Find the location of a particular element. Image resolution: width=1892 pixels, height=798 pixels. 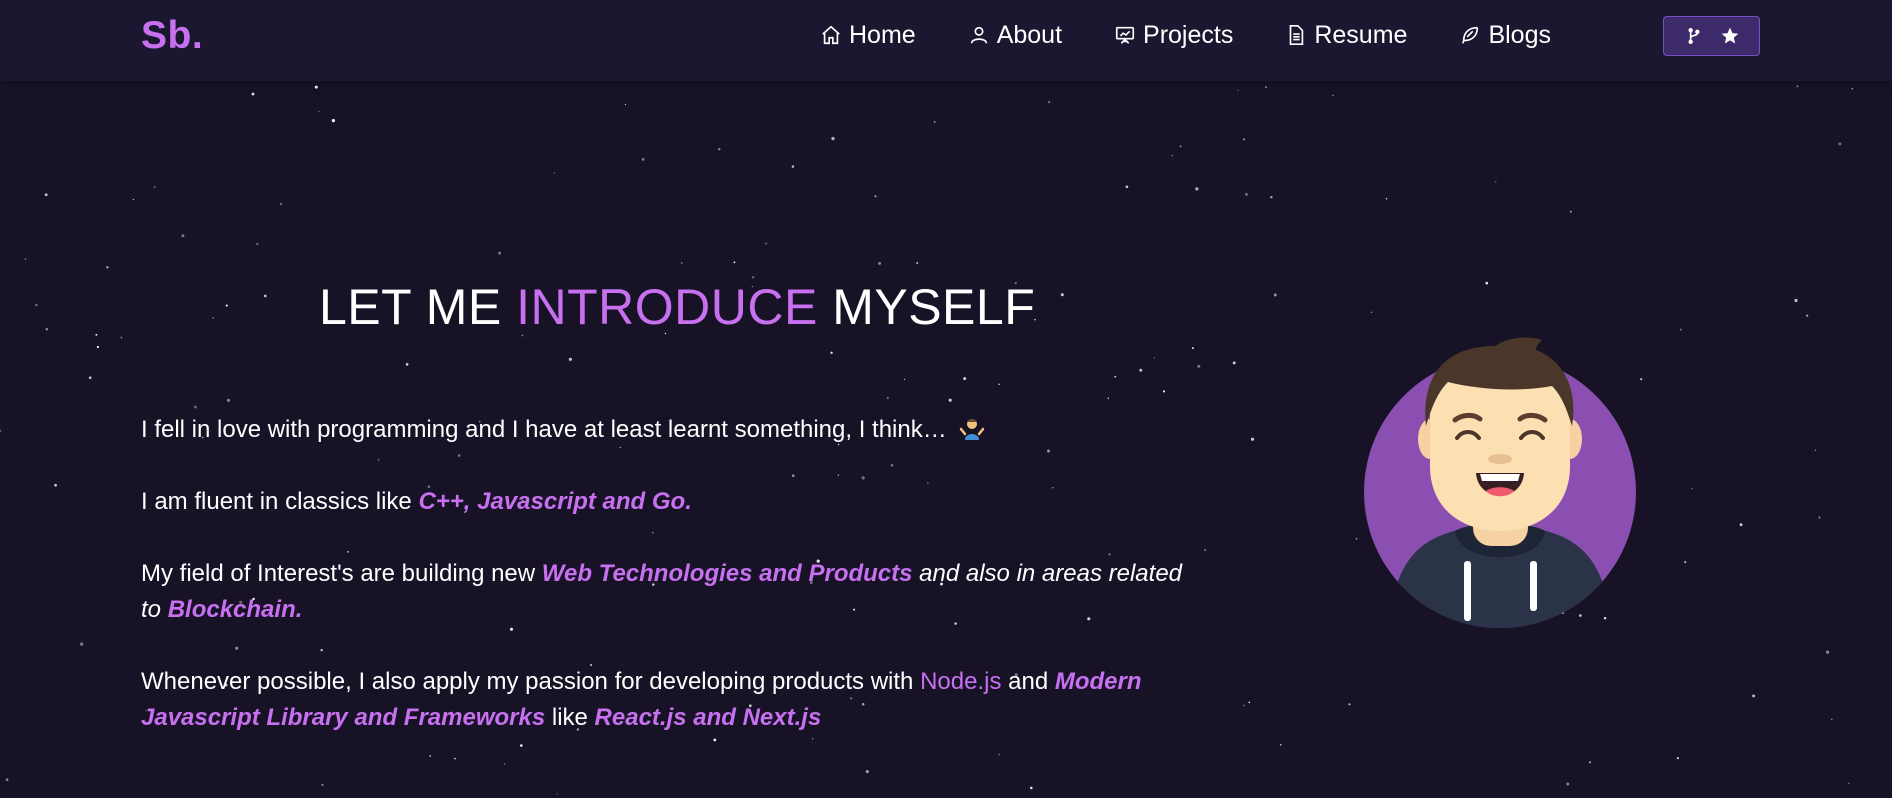

nav-item-resume: Resume is located at coordinates (1346, 35).